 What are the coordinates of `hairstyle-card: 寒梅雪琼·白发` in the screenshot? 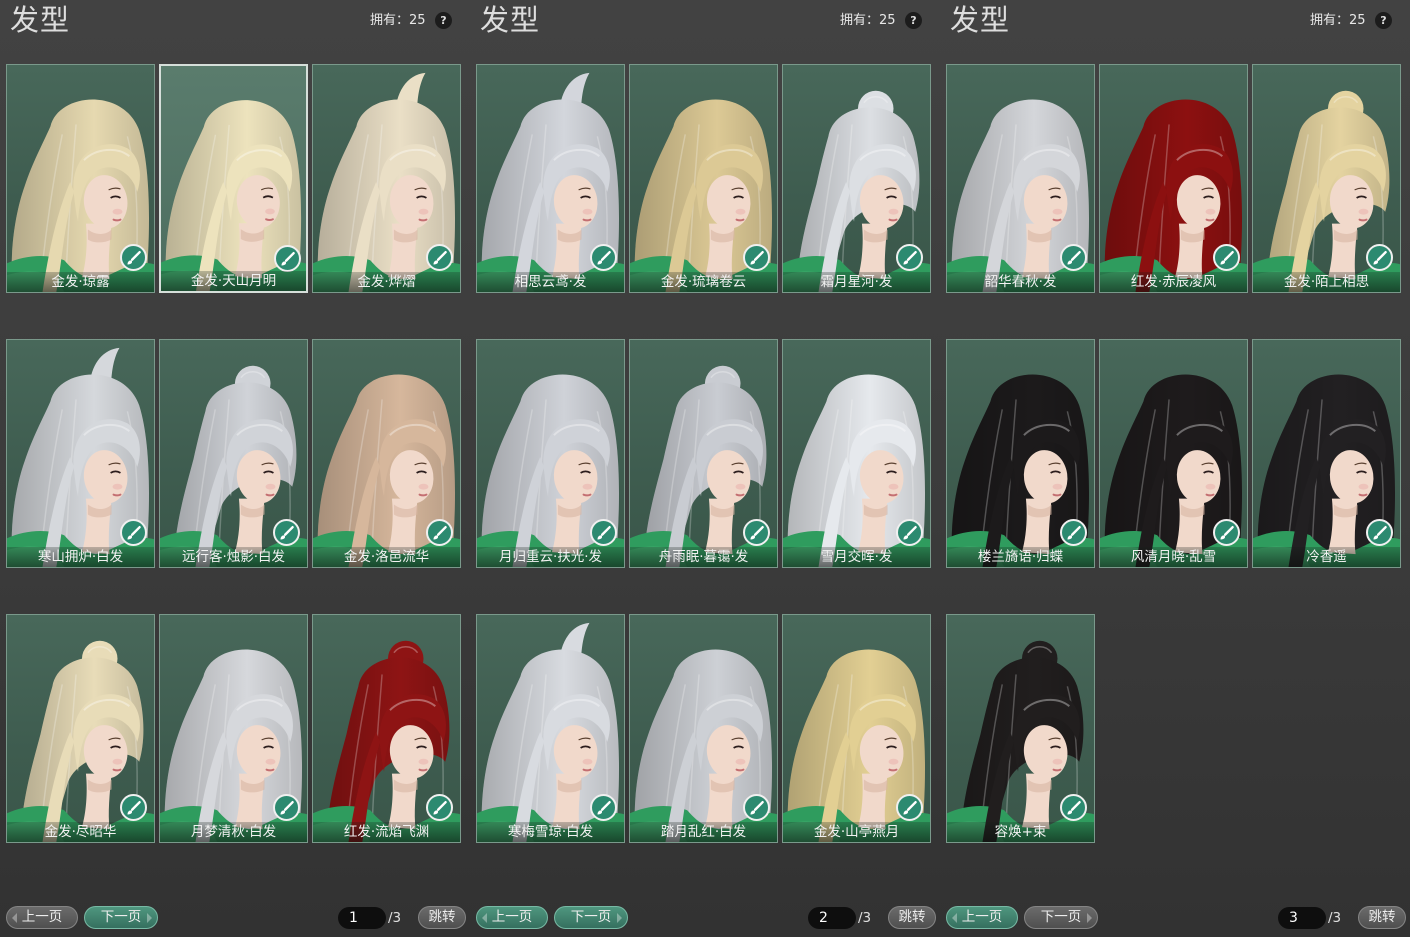 It's located at (550, 728).